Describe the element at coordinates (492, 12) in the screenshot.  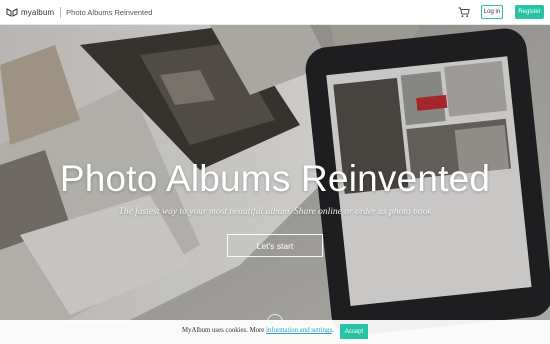
I see `login-button: Log in` at that location.